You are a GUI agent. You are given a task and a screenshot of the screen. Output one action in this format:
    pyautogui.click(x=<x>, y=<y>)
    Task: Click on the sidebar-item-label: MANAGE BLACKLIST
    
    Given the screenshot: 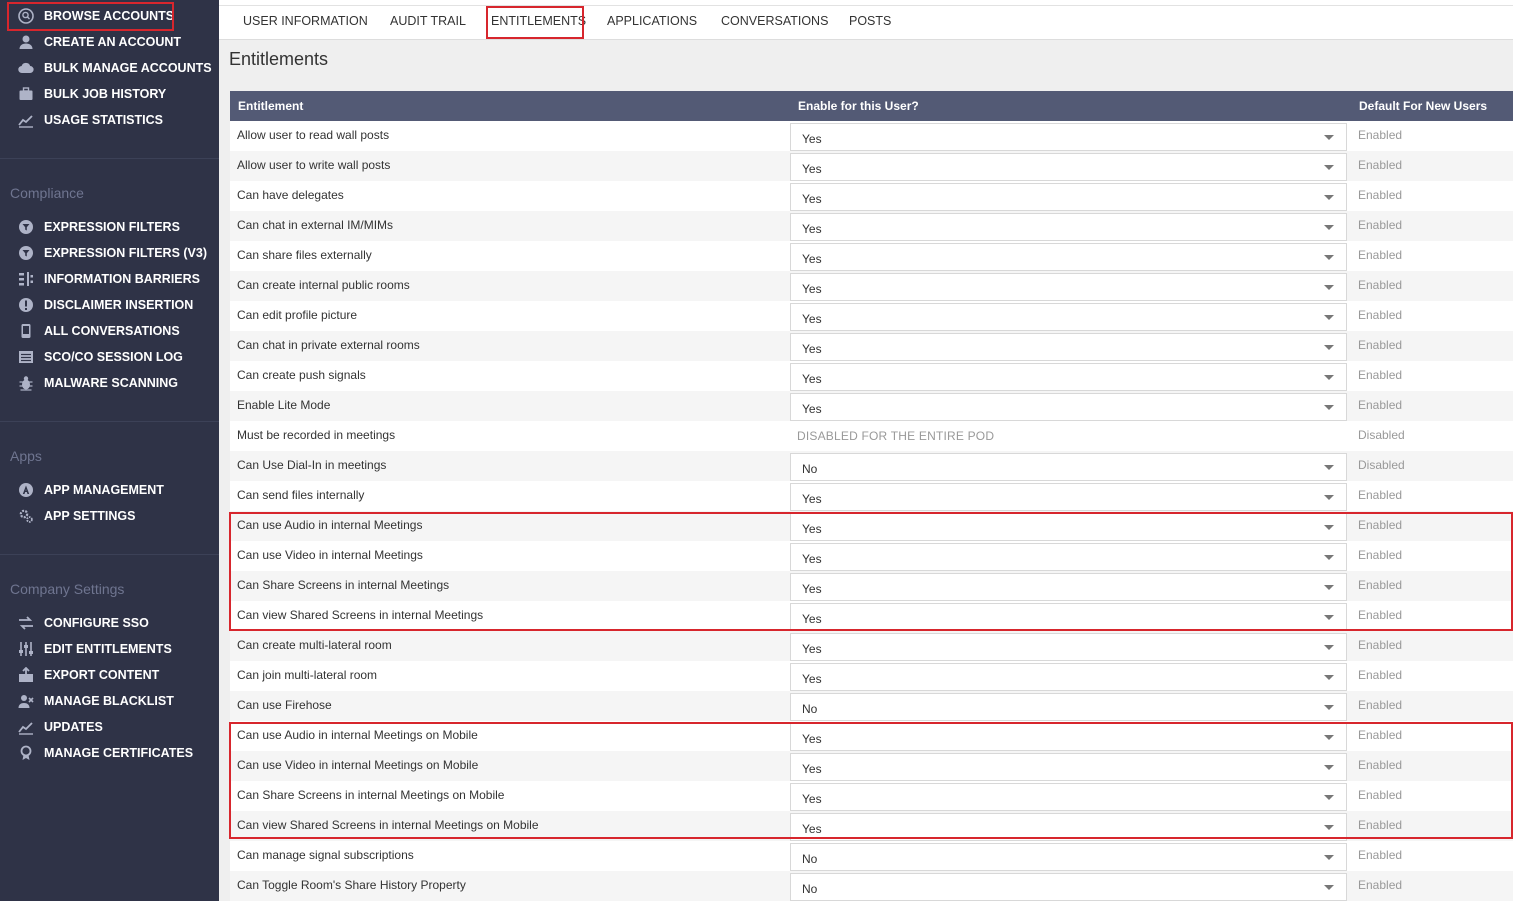 What is the action you would take?
    pyautogui.click(x=109, y=701)
    